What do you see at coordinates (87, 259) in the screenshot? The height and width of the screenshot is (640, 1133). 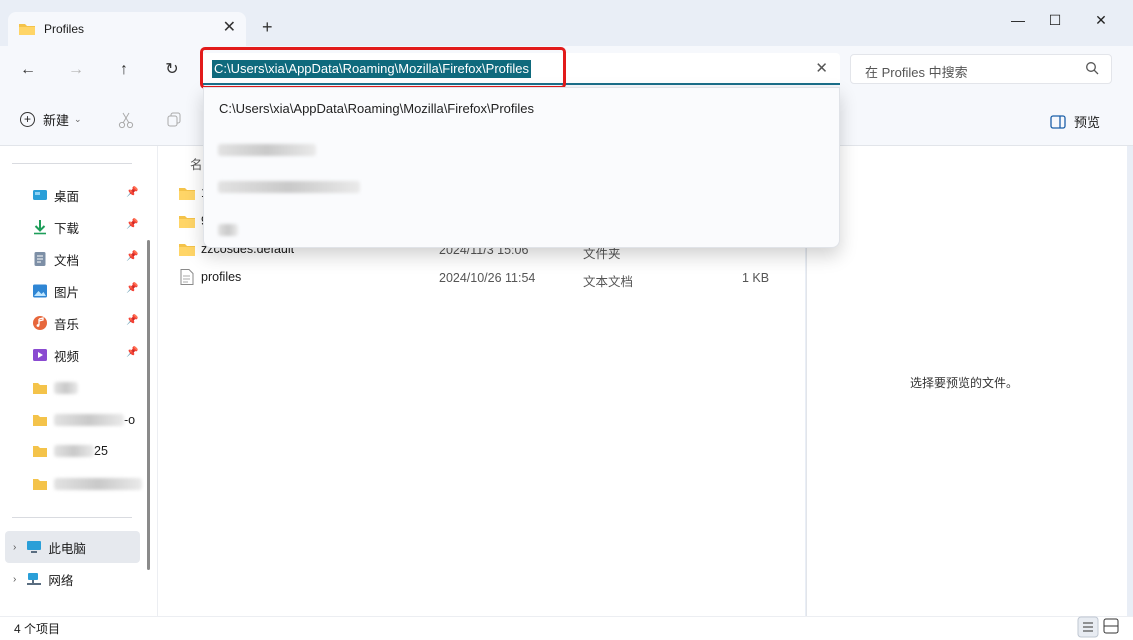 I see `sidebar-item-documents: 文档 📌` at bounding box center [87, 259].